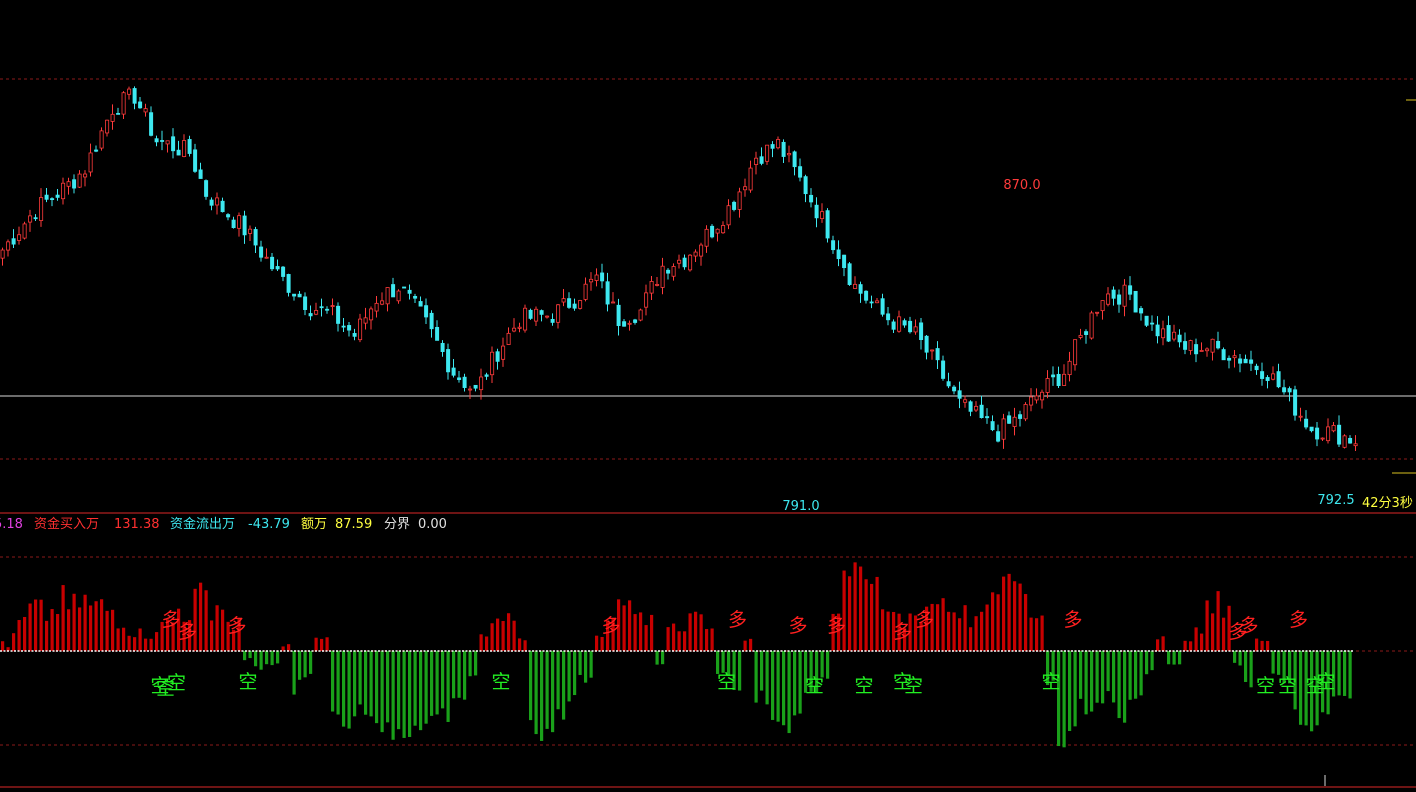 The width and height of the screenshot is (1416, 792). What do you see at coordinates (11, 524) in the screenshot?
I see `legend-prev-value: 5.18` at bounding box center [11, 524].